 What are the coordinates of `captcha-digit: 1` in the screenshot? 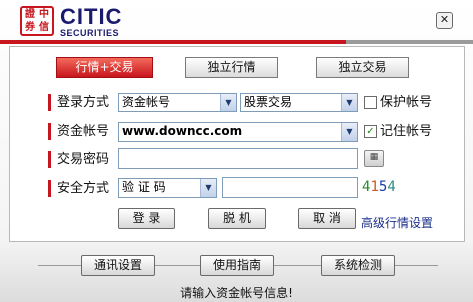 It's located at (374, 187).